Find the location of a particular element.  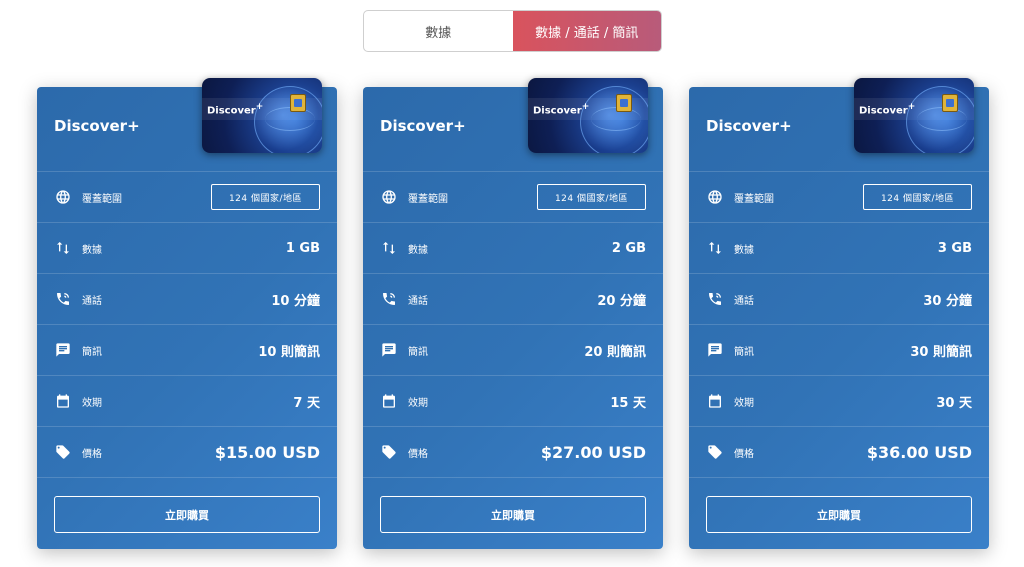

price-row: 價格 $27.00 USD is located at coordinates (513, 451).